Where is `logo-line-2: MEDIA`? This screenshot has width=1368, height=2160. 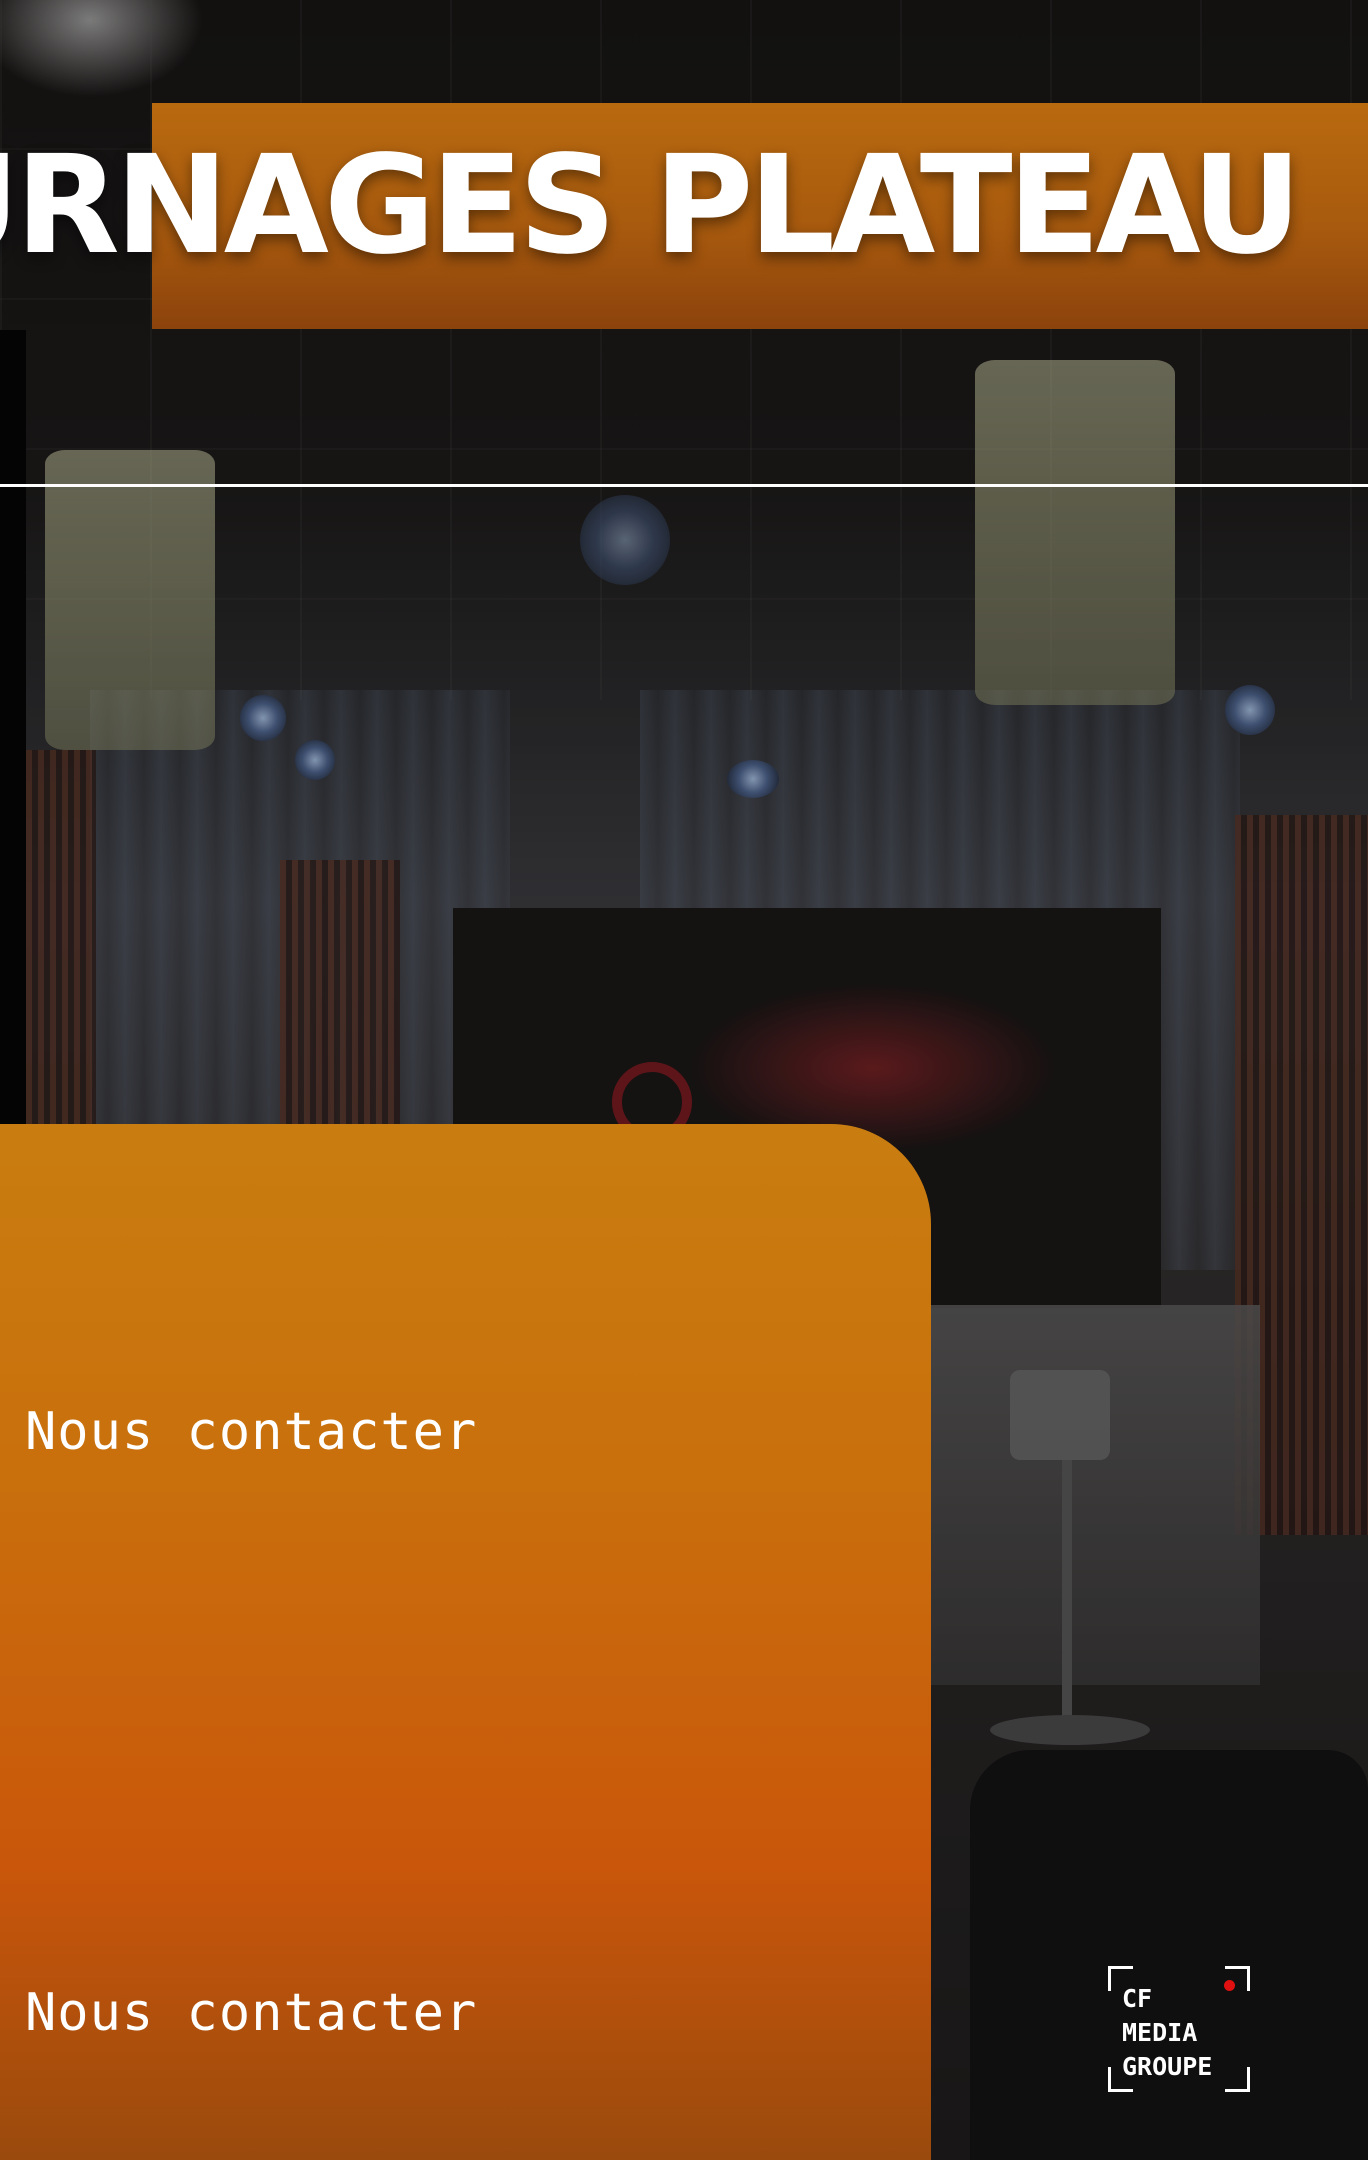 logo-line-2: MEDIA is located at coordinates (1160, 2032).